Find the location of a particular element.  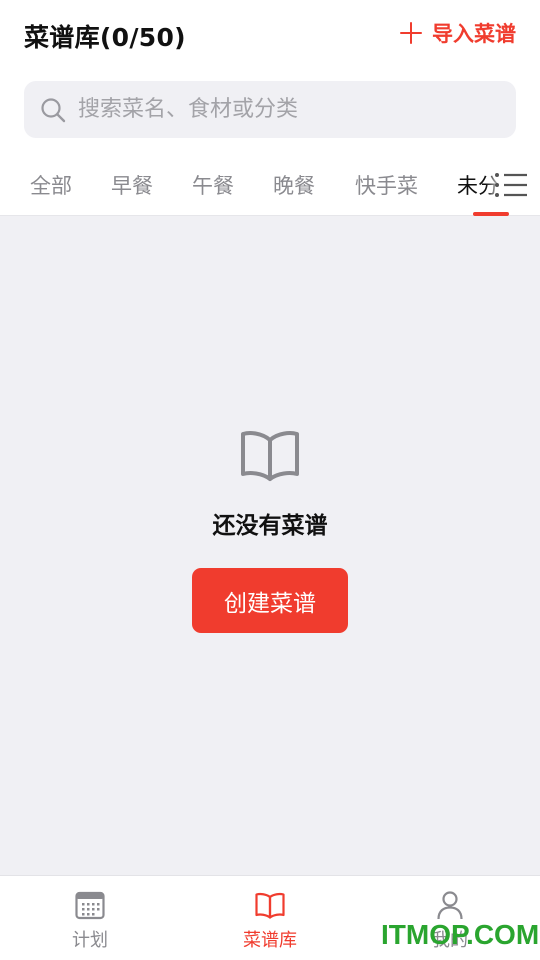

tab-all: 全部 is located at coordinates (51, 185).